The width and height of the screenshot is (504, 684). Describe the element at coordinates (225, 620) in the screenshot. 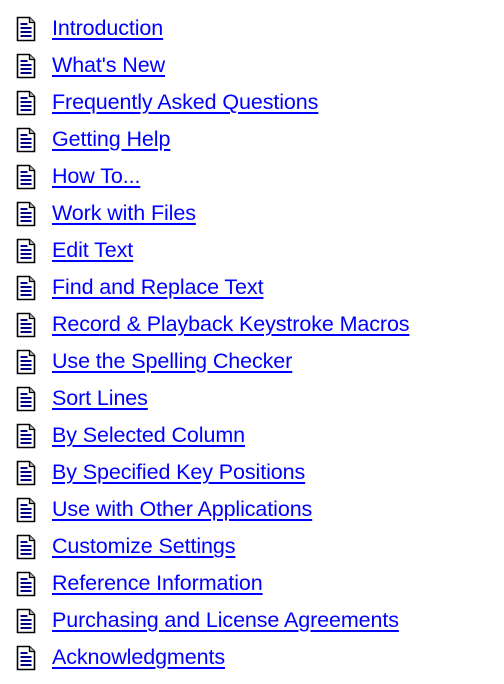

I see `help-topic-link: Purchasing and License Agreements` at that location.